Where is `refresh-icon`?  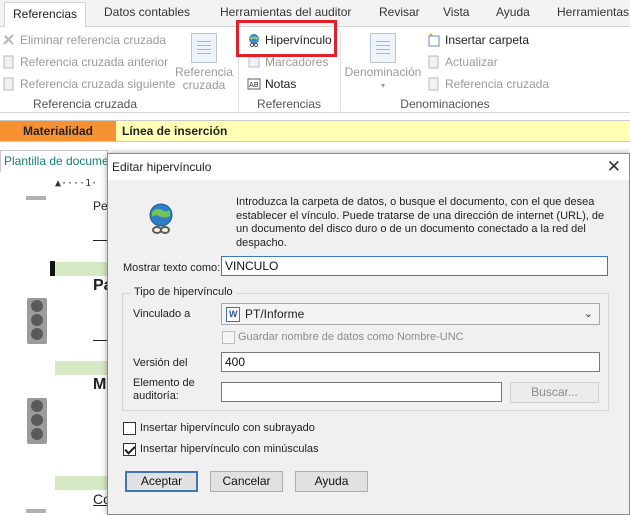
refresh-icon is located at coordinates (434, 62).